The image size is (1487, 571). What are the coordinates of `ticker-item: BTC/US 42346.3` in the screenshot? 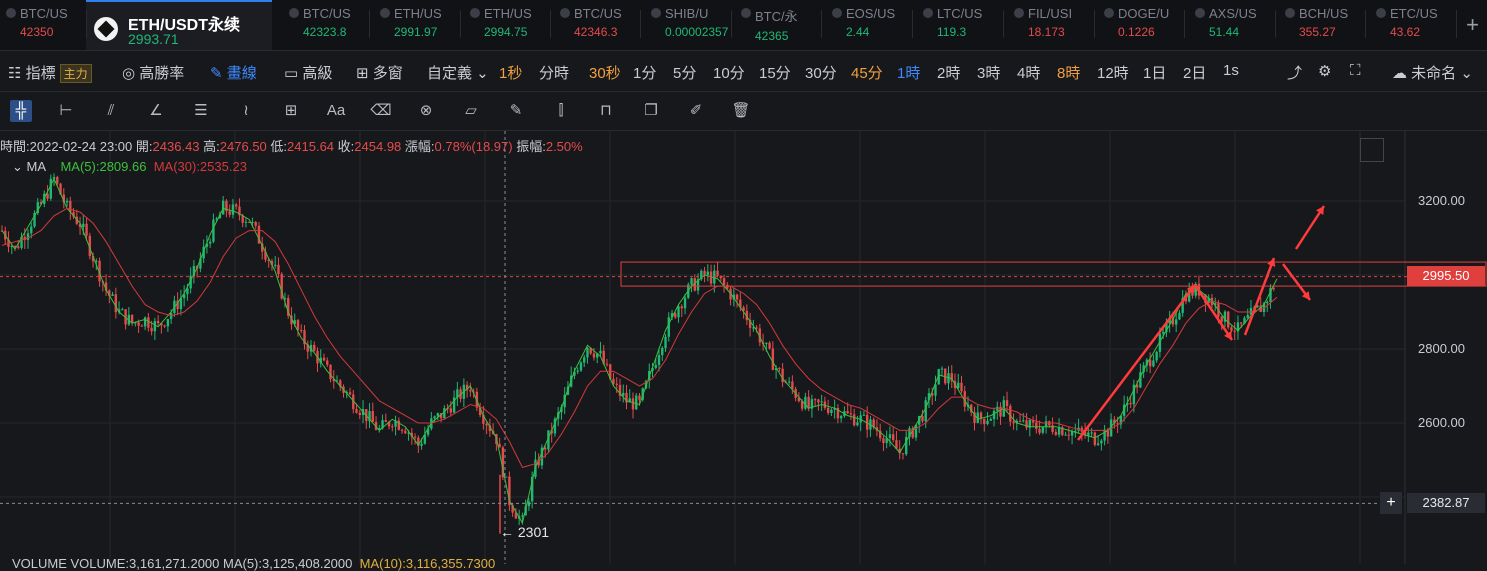 It's located at (599, 26).